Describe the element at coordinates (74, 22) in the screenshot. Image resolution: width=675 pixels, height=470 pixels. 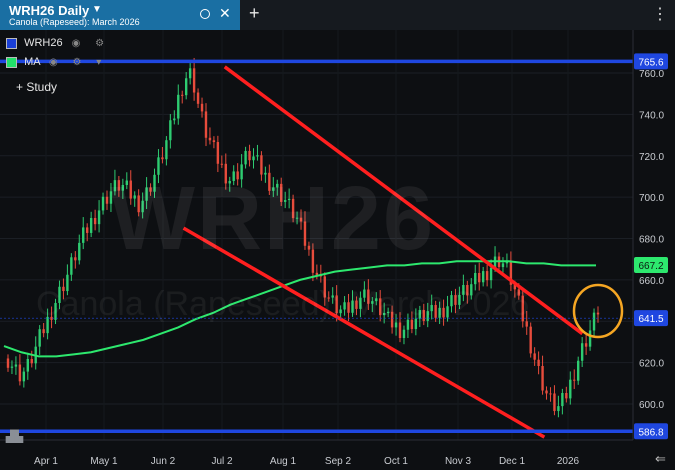
I see `tab-subtitle: Canola (Rapeseed): March 2026` at that location.